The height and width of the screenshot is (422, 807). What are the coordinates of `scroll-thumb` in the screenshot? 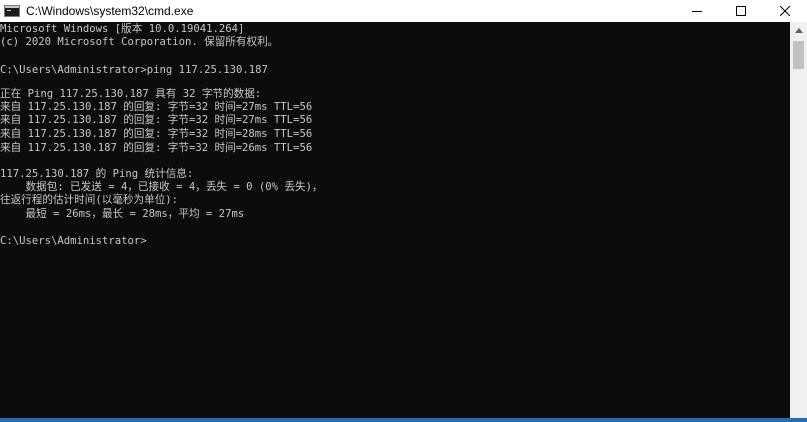 It's located at (798, 55).